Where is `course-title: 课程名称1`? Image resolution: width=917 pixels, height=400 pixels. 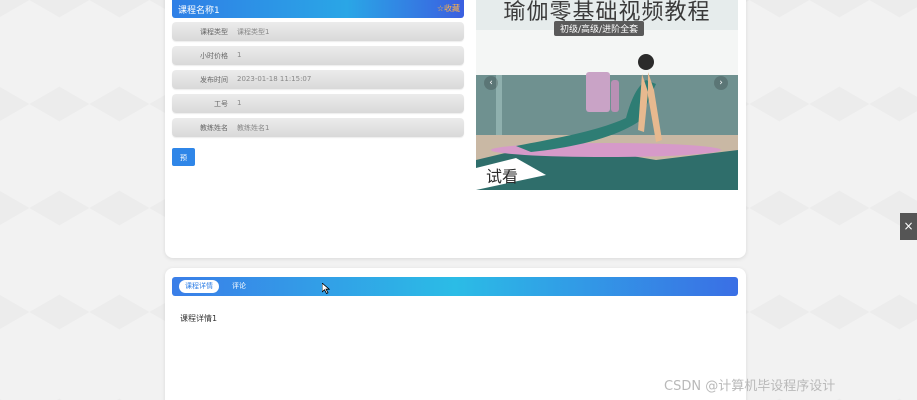
course-title: 课程名称1 is located at coordinates (199, 11).